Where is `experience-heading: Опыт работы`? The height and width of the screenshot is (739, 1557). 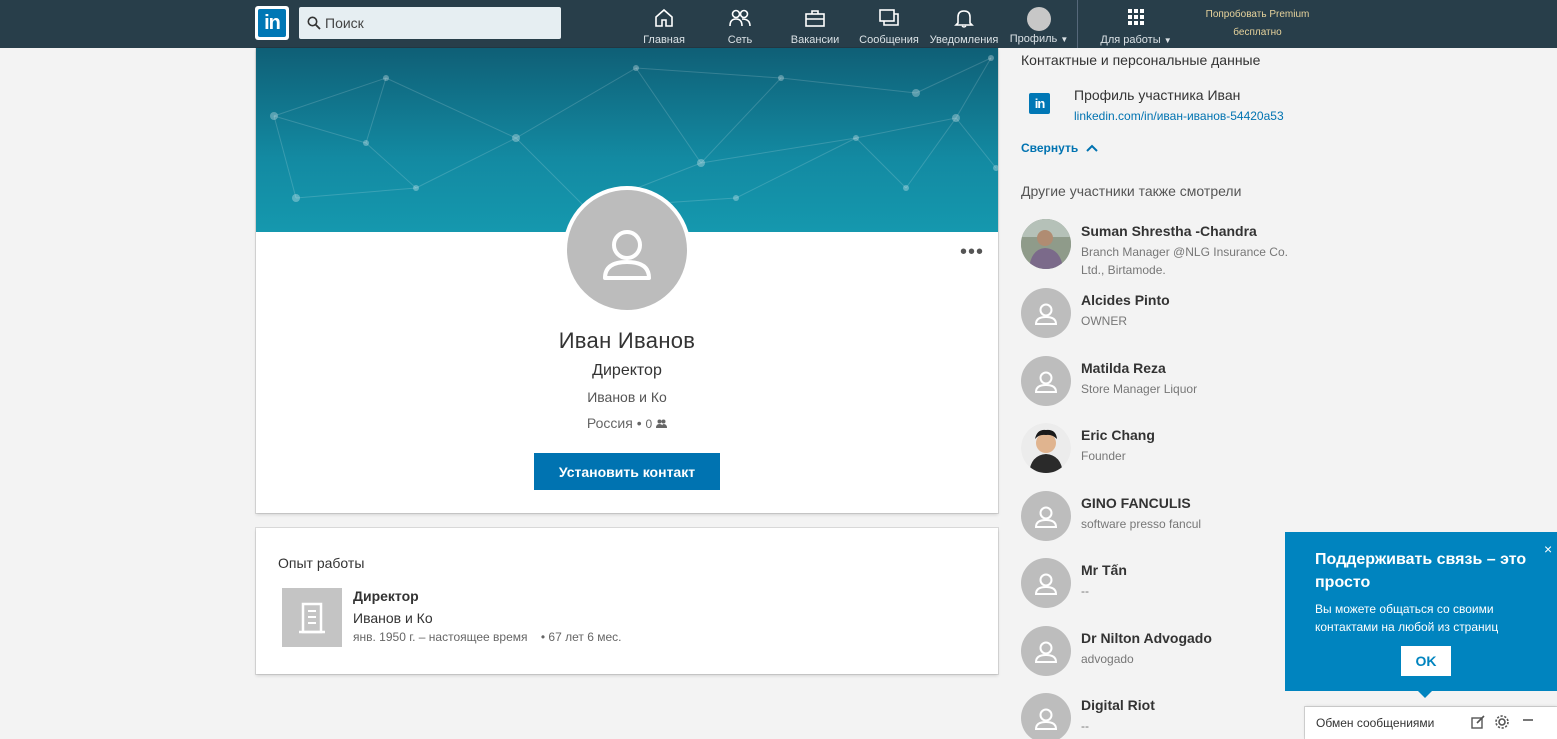 experience-heading: Опыт работы is located at coordinates (321, 563).